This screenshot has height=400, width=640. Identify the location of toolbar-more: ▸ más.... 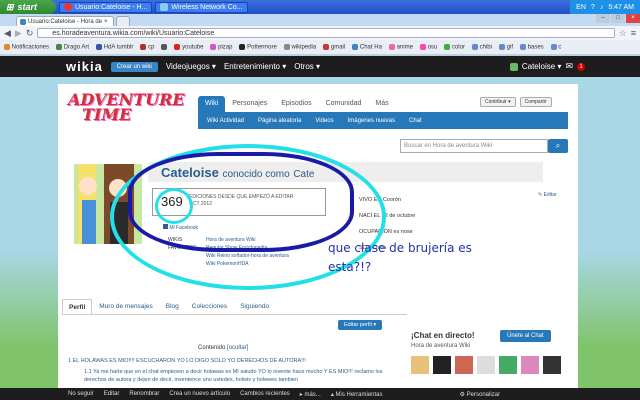
(310, 394).